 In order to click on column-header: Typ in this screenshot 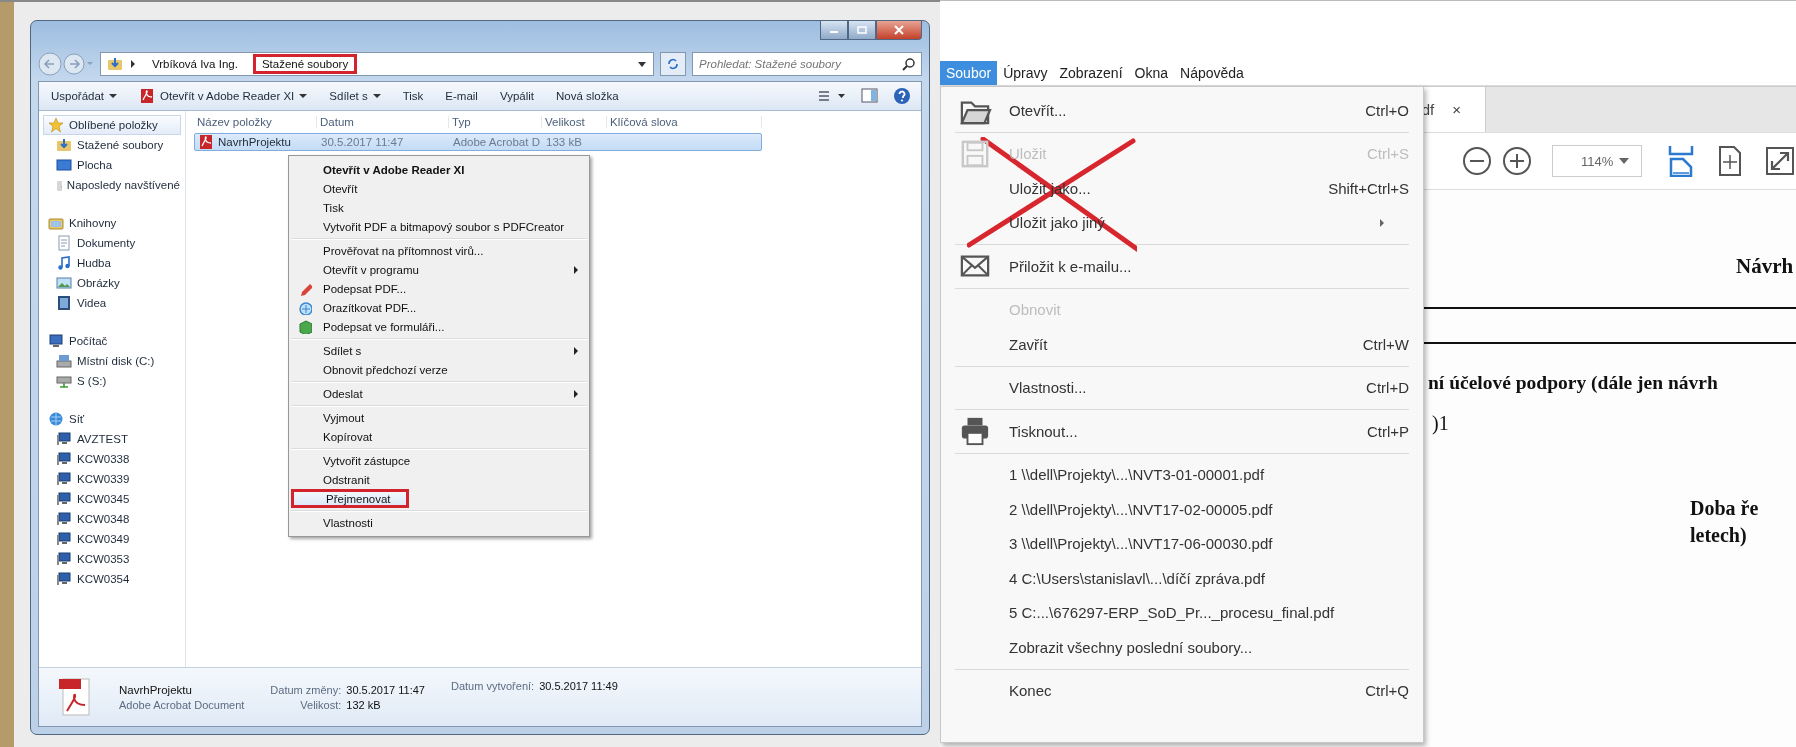, I will do `click(495, 122)`.